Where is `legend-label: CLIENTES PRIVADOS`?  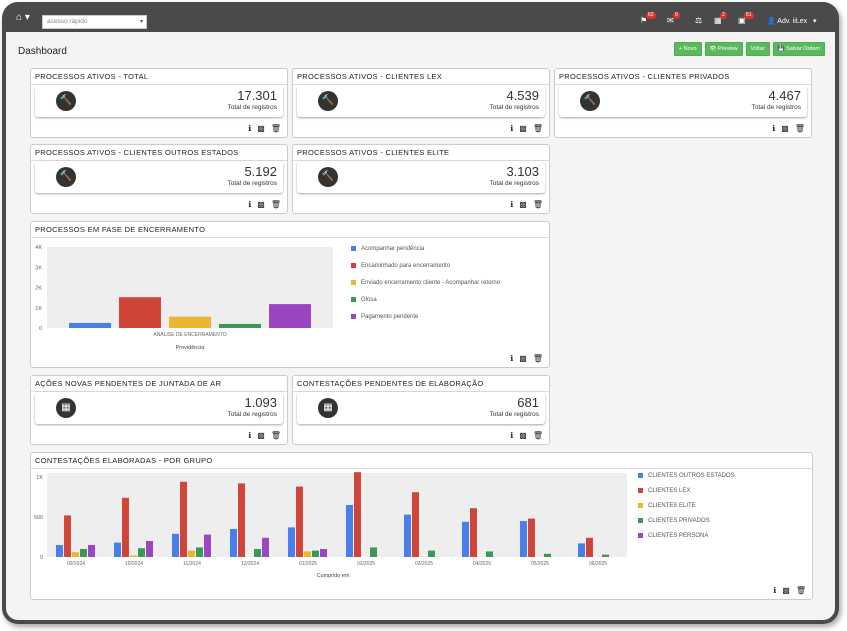 legend-label: CLIENTES PRIVADOS is located at coordinates (679, 520).